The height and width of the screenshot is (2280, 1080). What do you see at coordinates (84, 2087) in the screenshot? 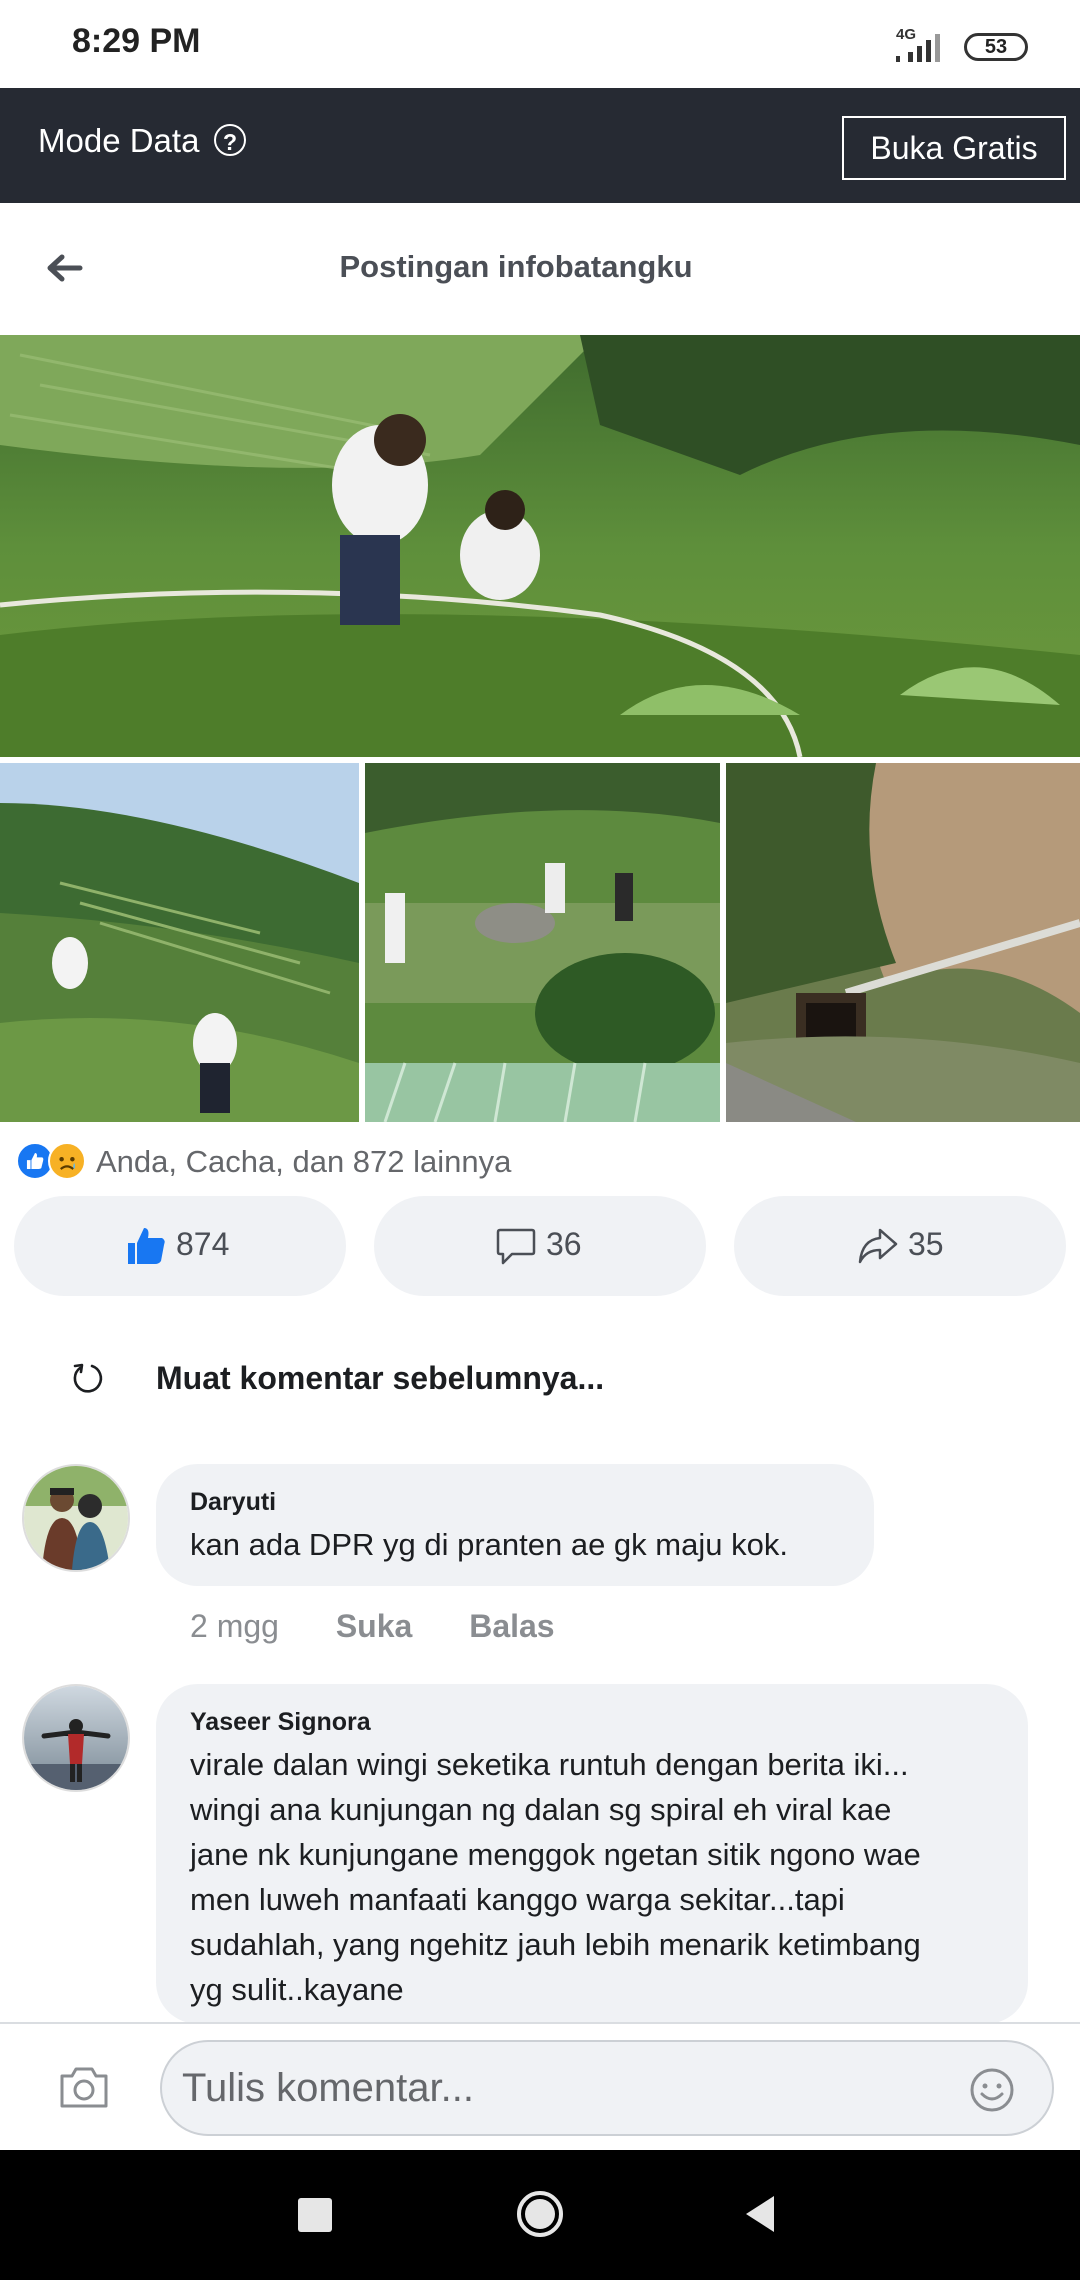
I see `camera-icon` at bounding box center [84, 2087].